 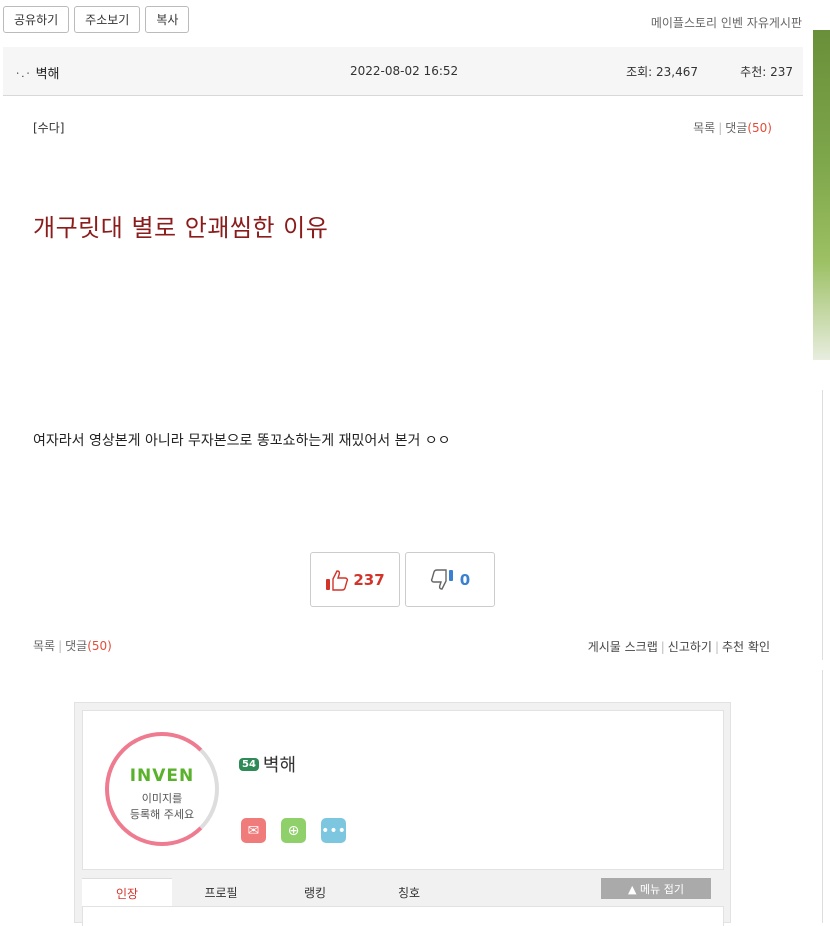 I want to click on tab-ranking: 랭킹, so click(x=315, y=892).